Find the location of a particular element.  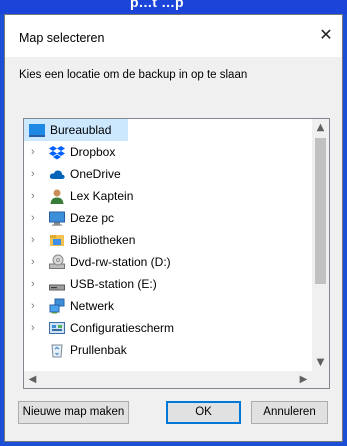

tree-item-onedrive: › OneDrive is located at coordinates (168, 174).